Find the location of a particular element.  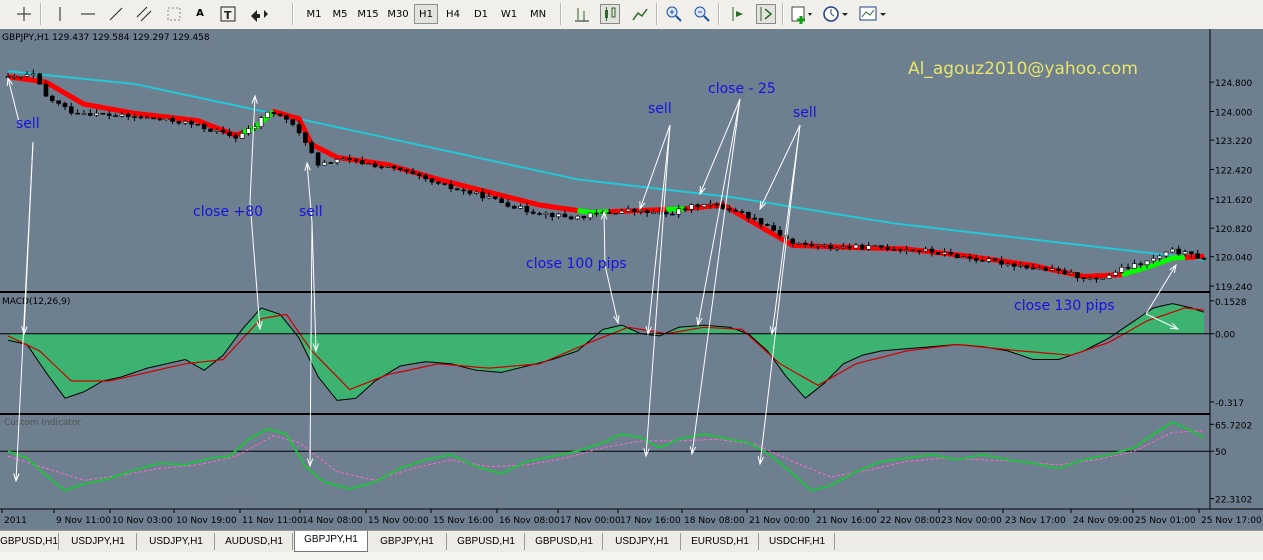

horizontal-line-icon-graphic is located at coordinates (88, 14).